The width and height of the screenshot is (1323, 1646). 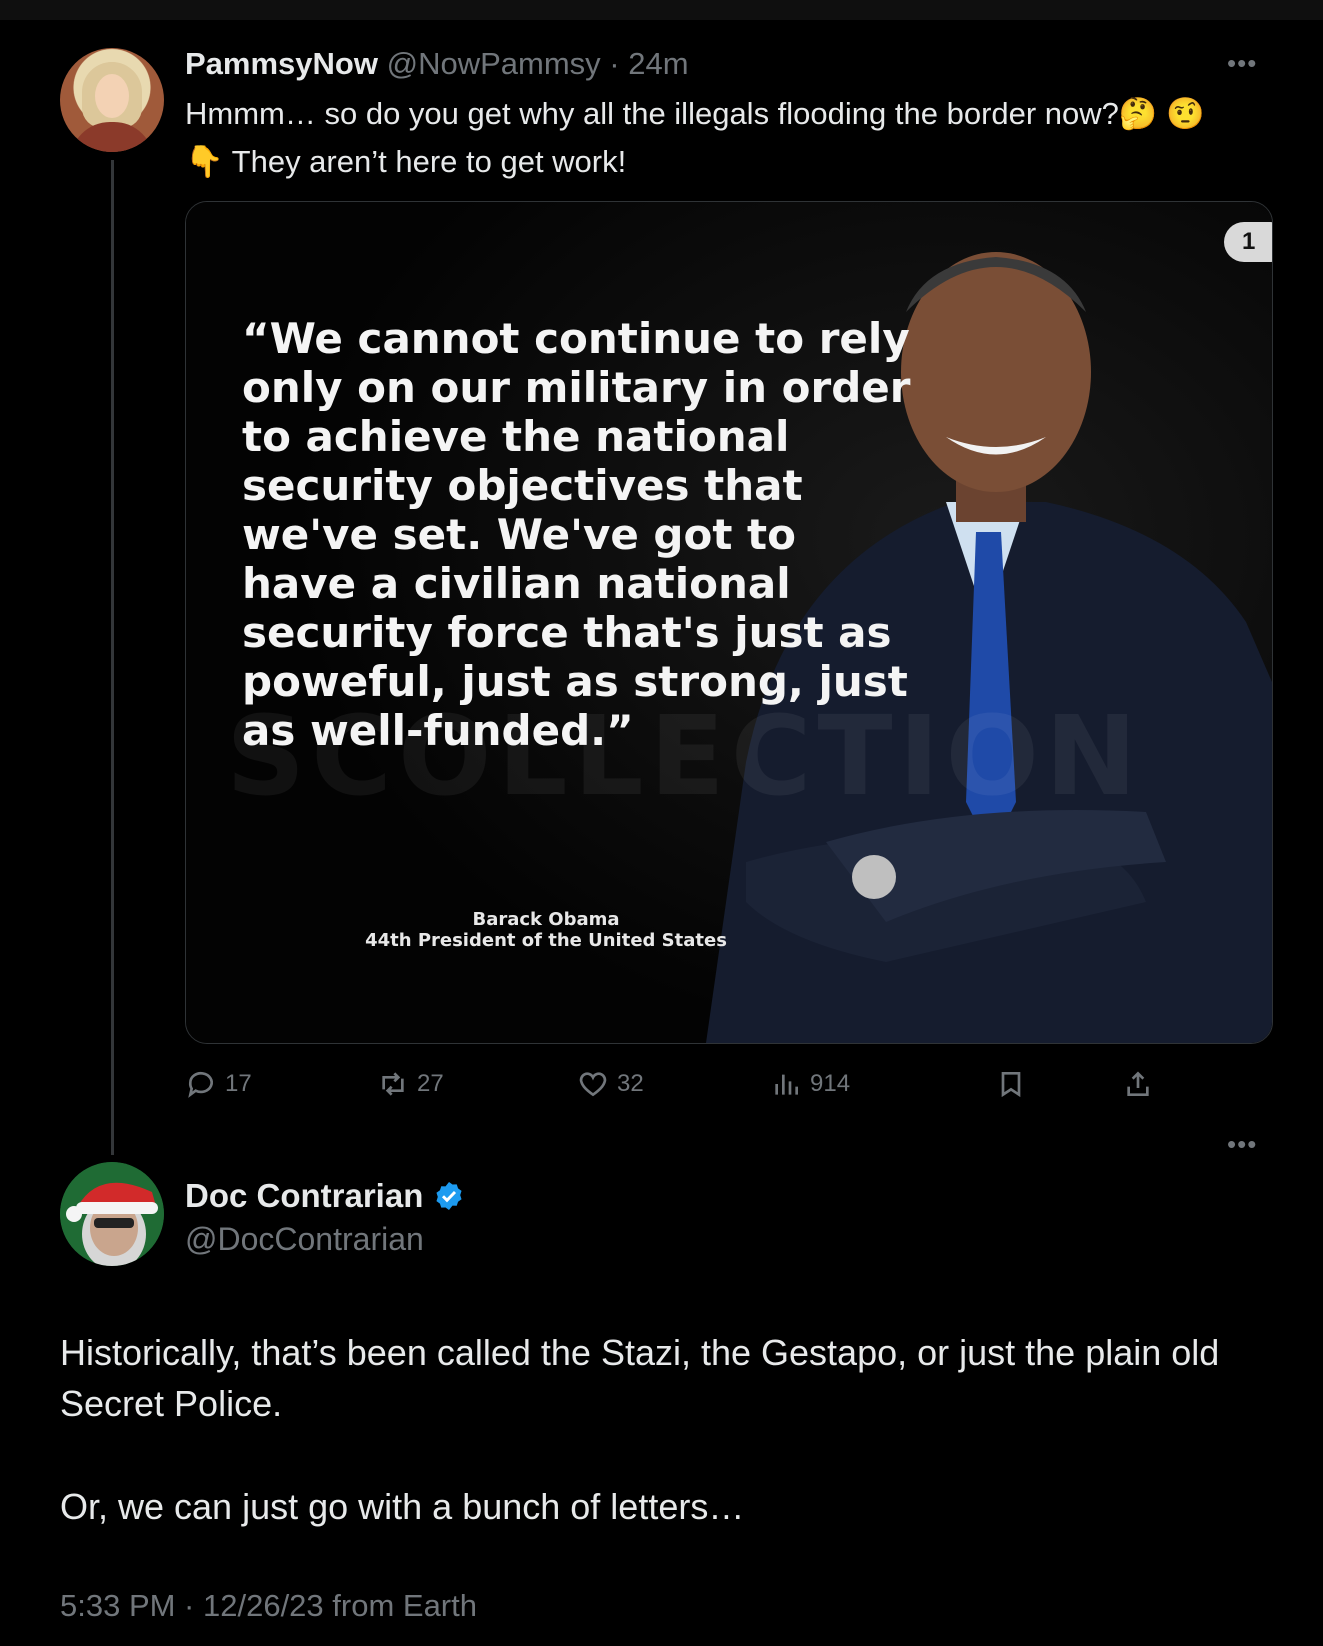 What do you see at coordinates (268, 1606) in the screenshot?
I see `tweet-meta: 5:33 PM · 12/26/23 from Earth` at bounding box center [268, 1606].